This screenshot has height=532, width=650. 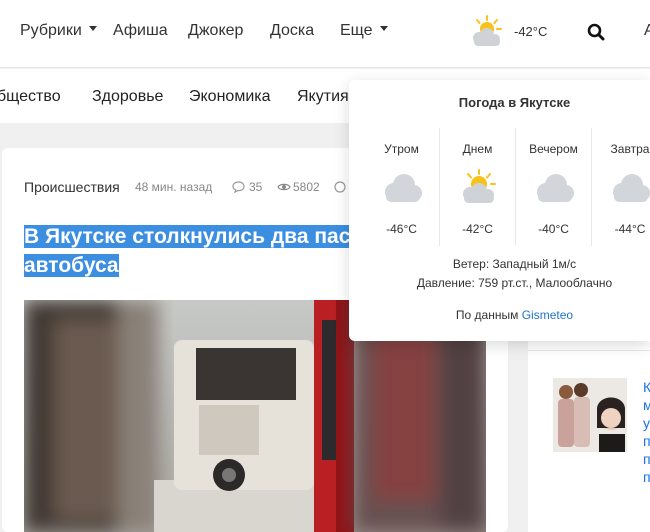 What do you see at coordinates (292, 31) in the screenshot?
I see `nav-board: Доска` at bounding box center [292, 31].